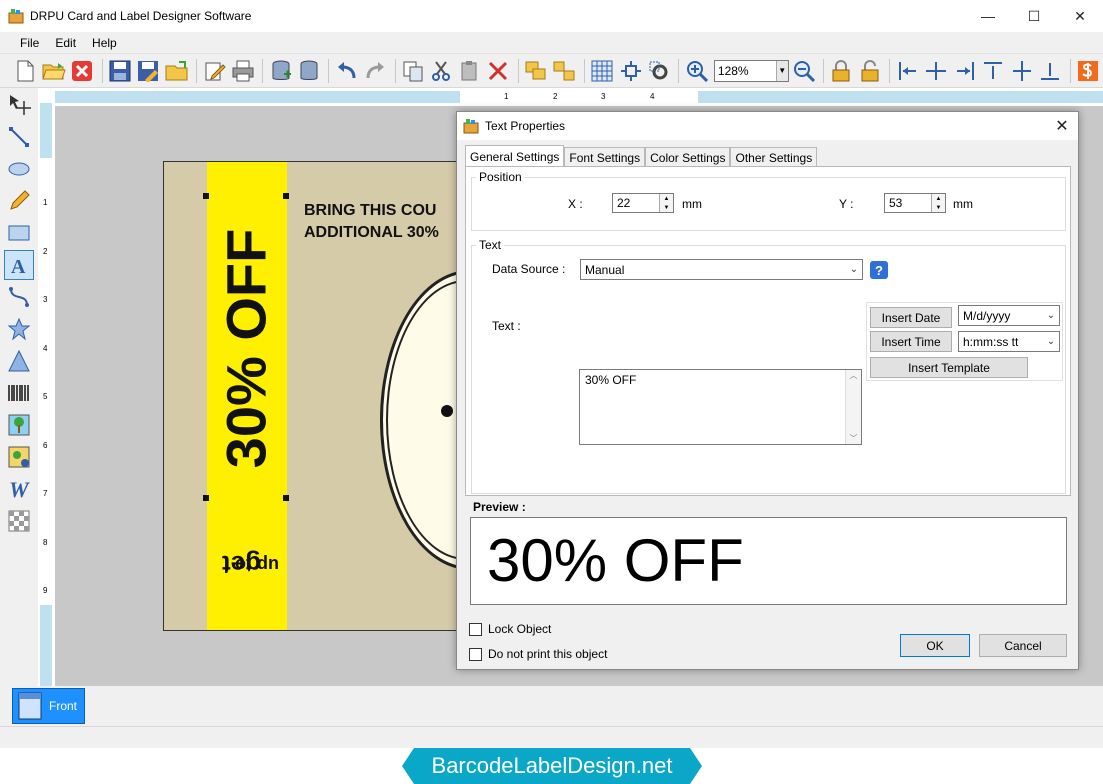 This screenshot has width=1103, height=784. Describe the element at coordinates (605, 157) in the screenshot. I see `tab-font-settings: Font Settings` at that location.